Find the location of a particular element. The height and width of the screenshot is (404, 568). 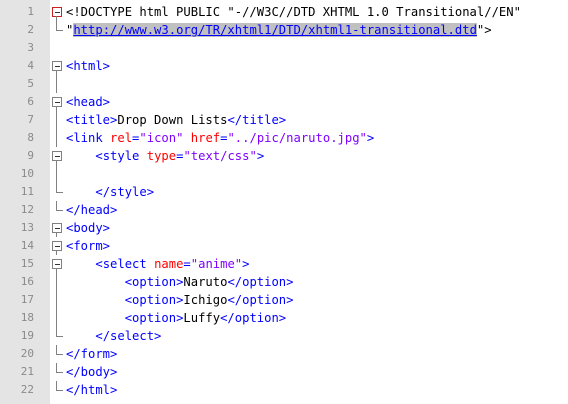

code-line: 6 <head> is located at coordinates (284, 102).